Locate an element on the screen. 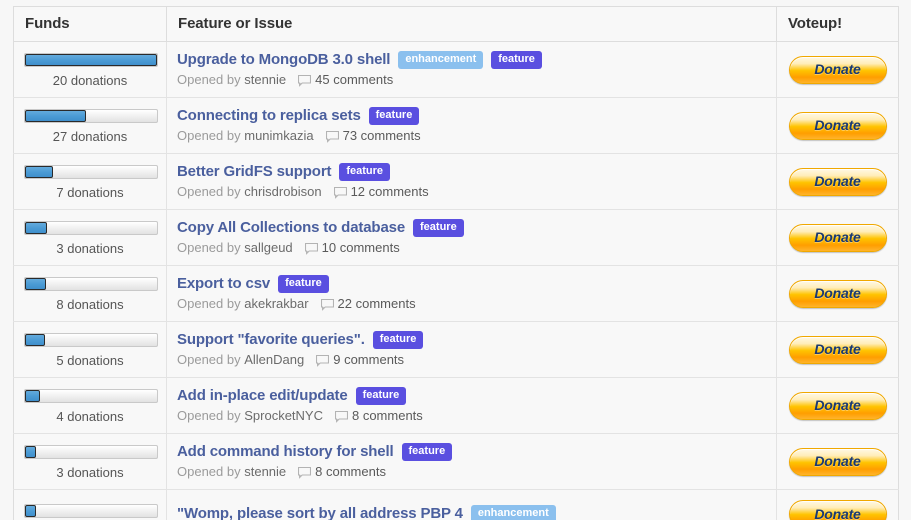  issue-title-link: Better GridFS support is located at coordinates (254, 172).